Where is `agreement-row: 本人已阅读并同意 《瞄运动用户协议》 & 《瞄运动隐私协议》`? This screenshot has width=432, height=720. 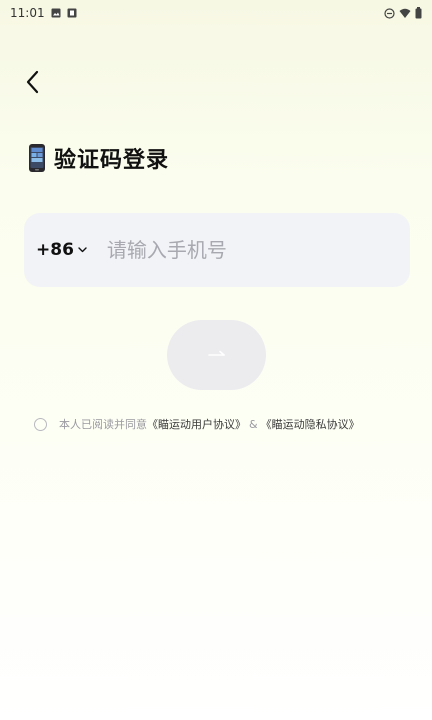 agreement-row: 本人已阅读并同意 《瞄运动用户协议》 & 《瞄运动隐私协议》 is located at coordinates (197, 424).